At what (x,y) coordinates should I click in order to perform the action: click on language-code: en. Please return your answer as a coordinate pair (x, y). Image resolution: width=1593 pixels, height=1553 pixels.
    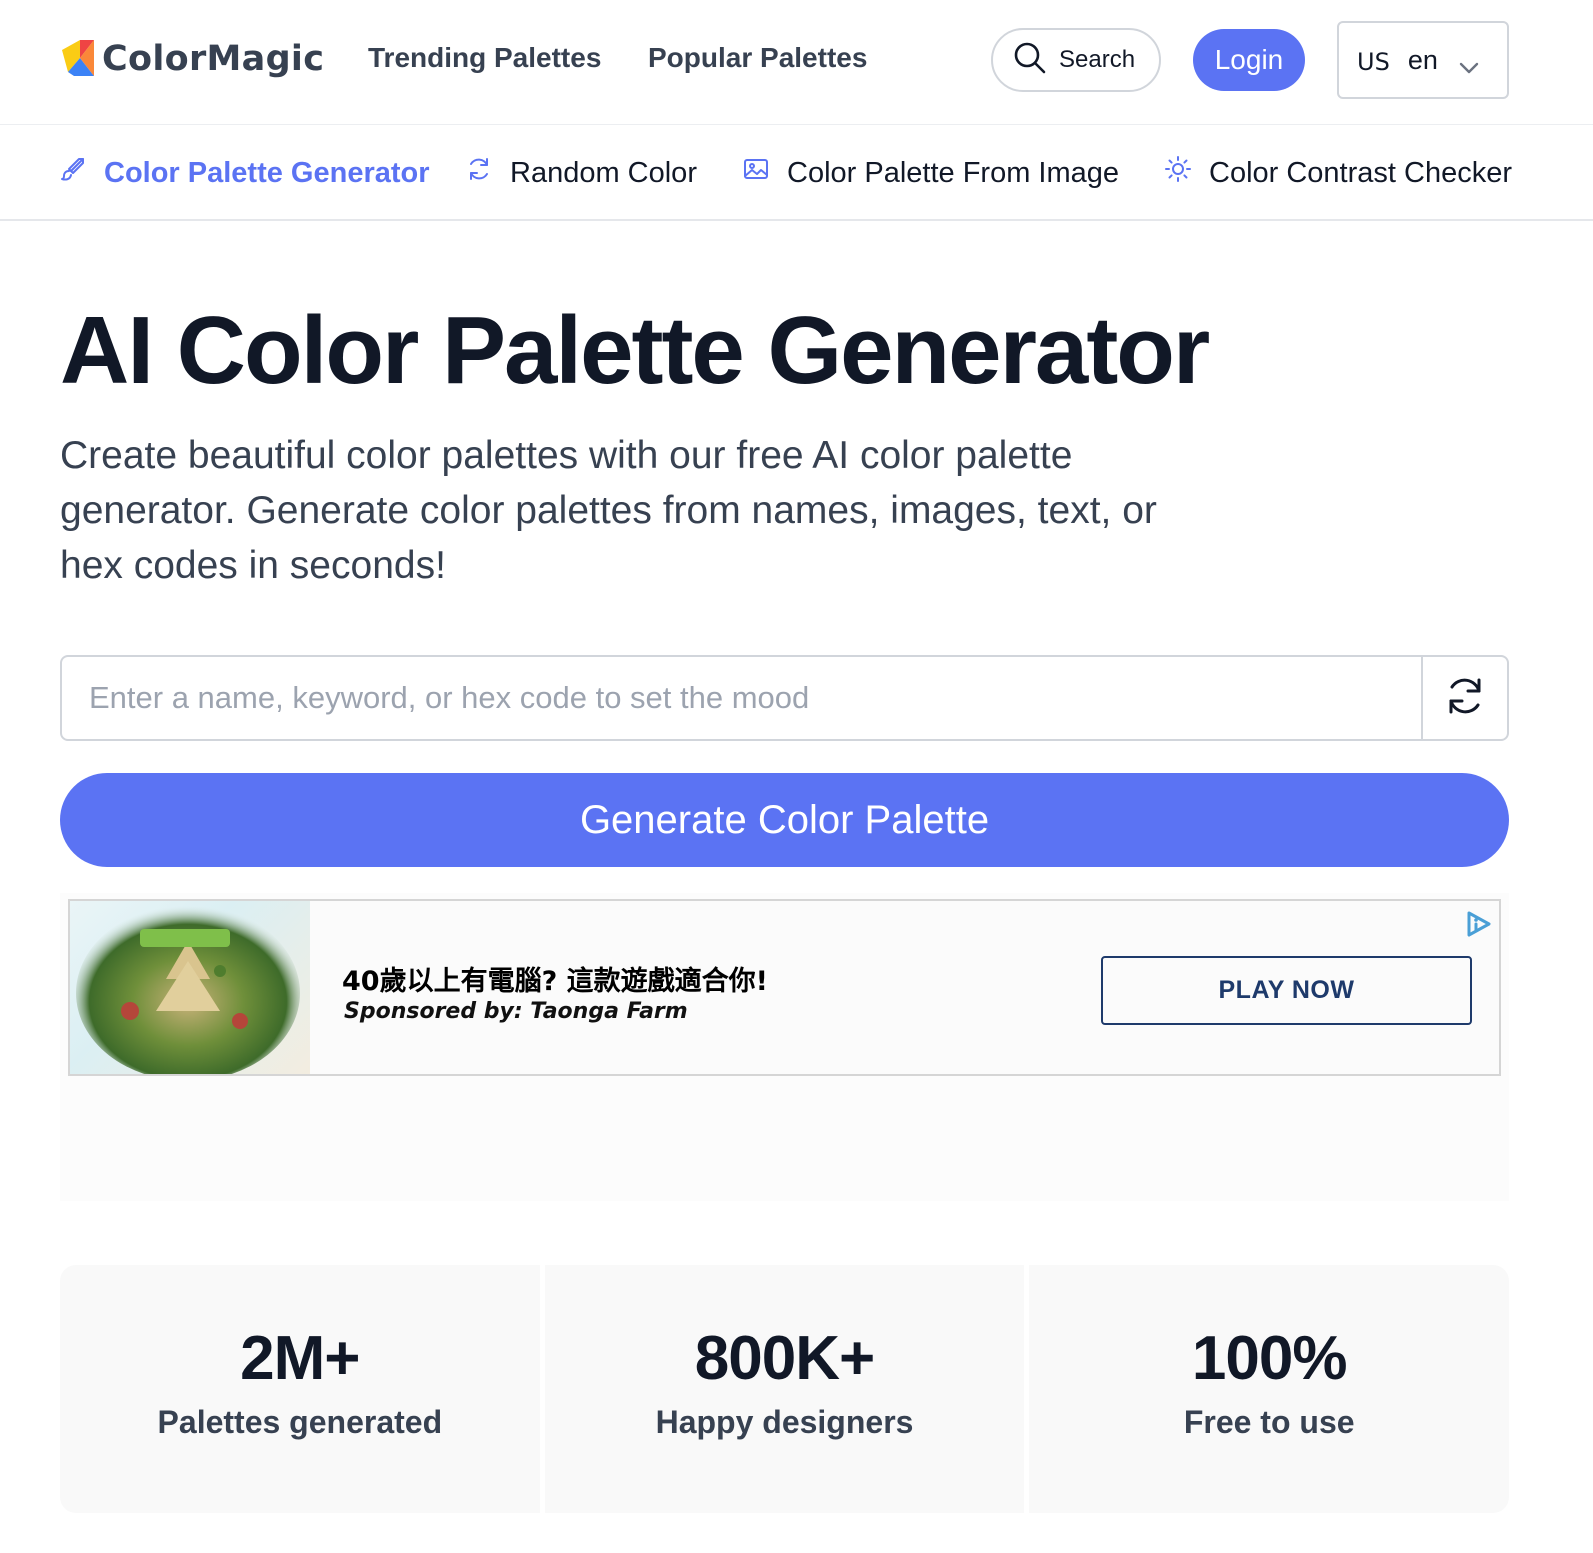
    Looking at the image, I should click on (1422, 59).